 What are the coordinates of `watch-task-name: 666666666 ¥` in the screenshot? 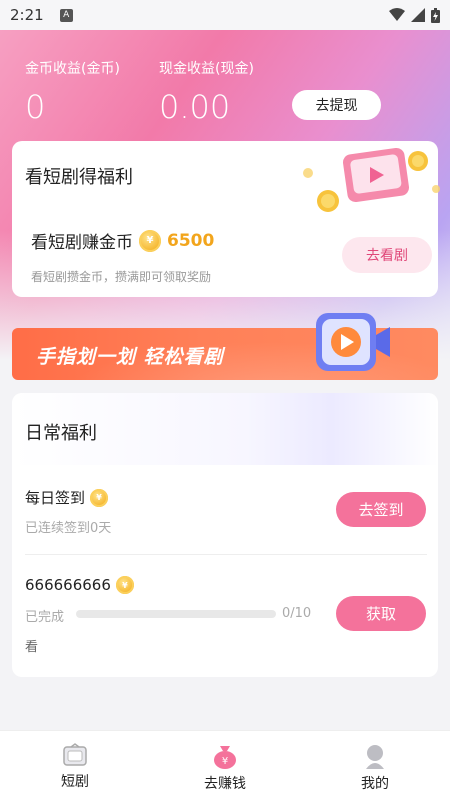 It's located at (79, 585).